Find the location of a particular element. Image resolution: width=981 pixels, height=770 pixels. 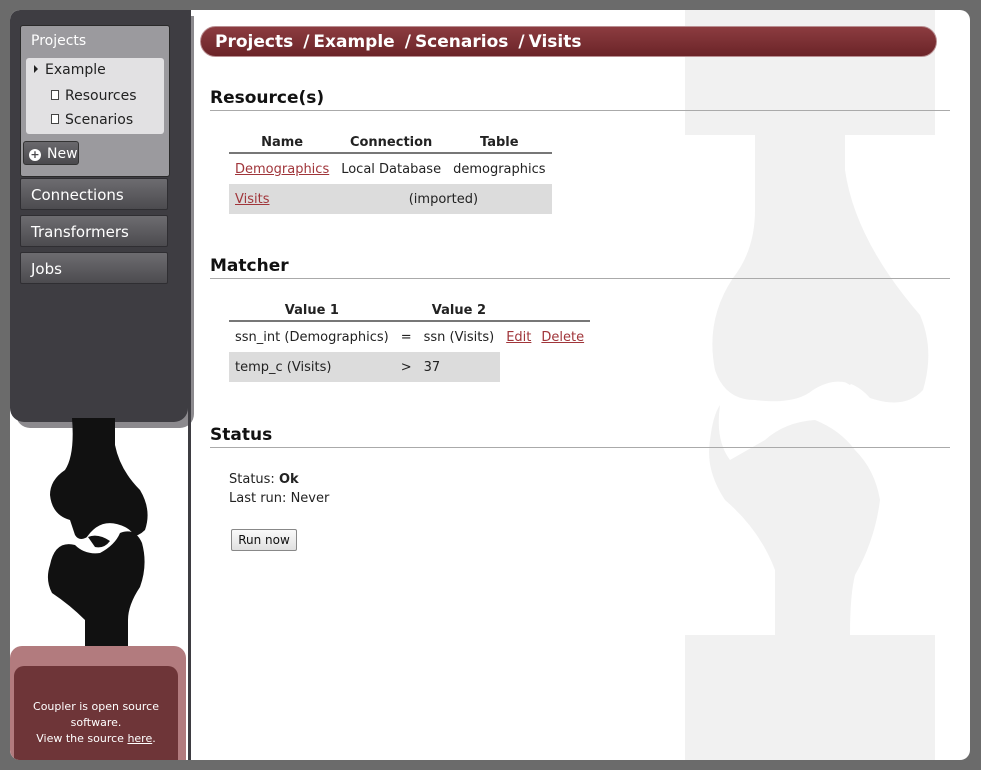

projects-title: Projects is located at coordinates (58, 41).